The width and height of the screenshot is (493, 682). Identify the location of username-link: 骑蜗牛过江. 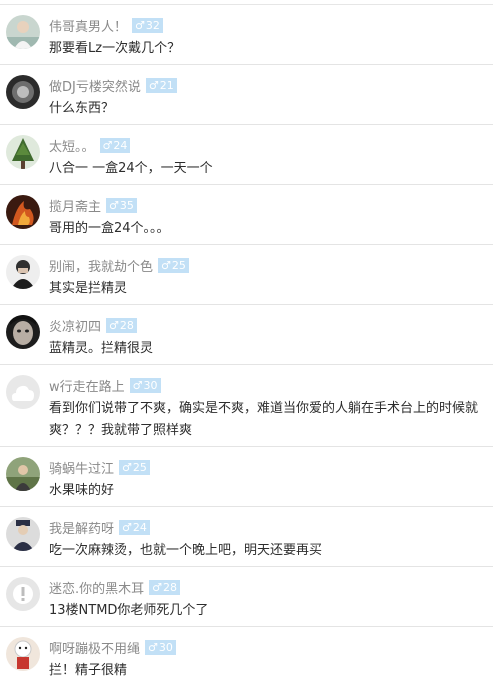
(81, 469).